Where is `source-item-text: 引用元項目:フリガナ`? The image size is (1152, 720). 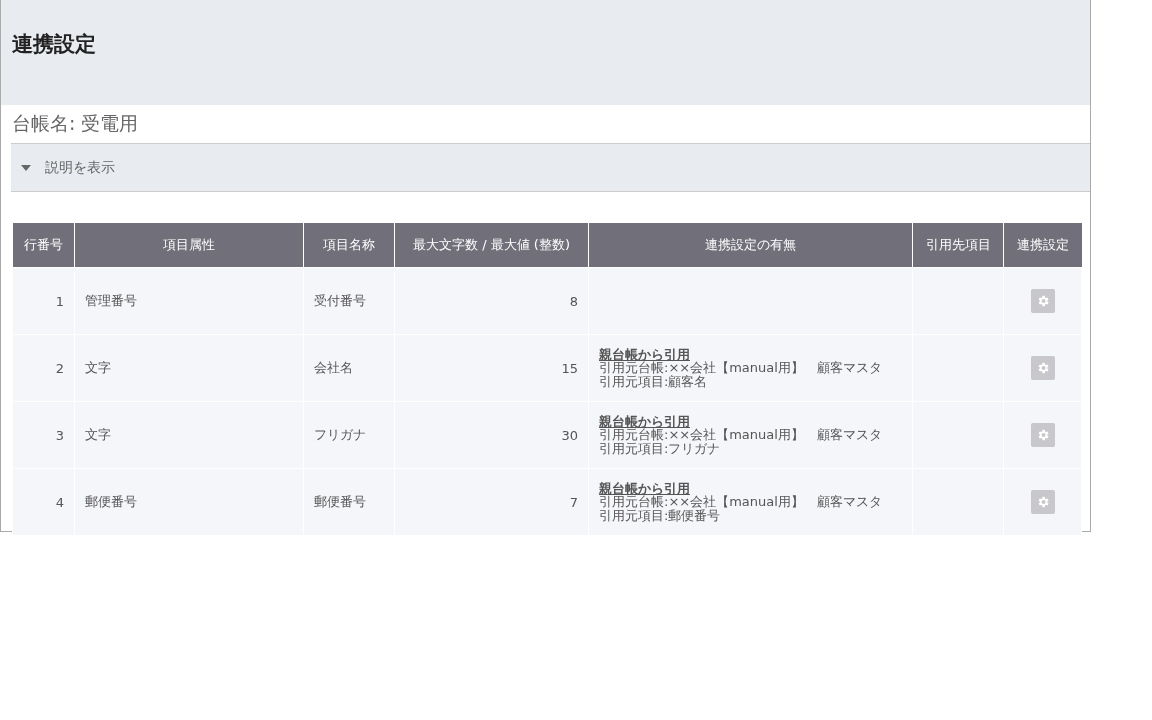
source-item-text: 引用元項目:フリガナ is located at coordinates (660, 448).